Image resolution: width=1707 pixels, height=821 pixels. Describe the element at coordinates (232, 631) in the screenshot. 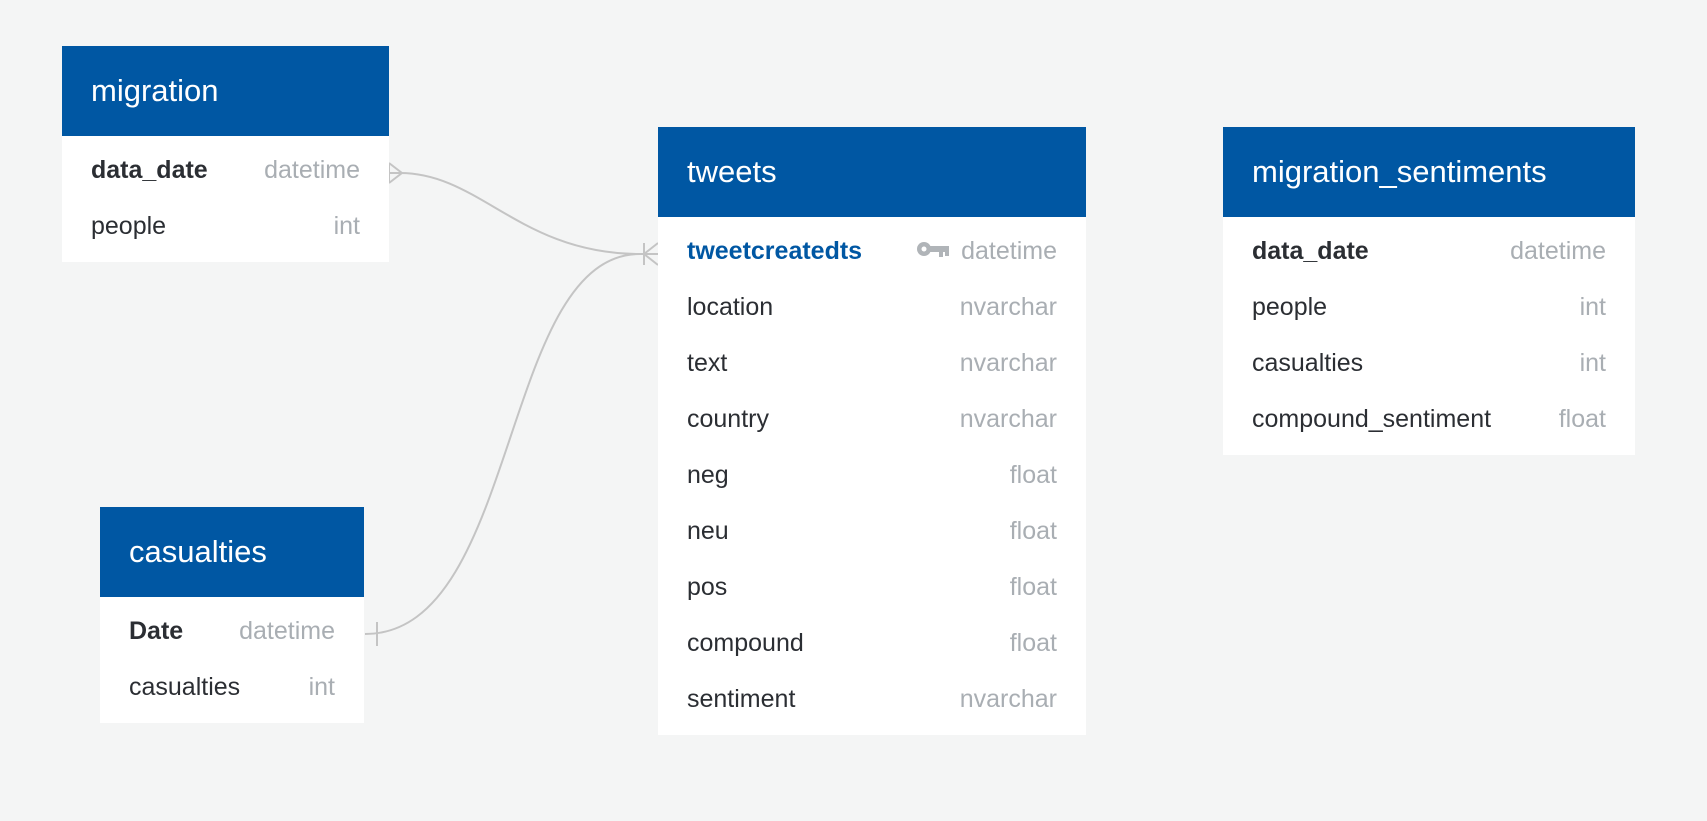

I see `field-row: Date datetime` at that location.